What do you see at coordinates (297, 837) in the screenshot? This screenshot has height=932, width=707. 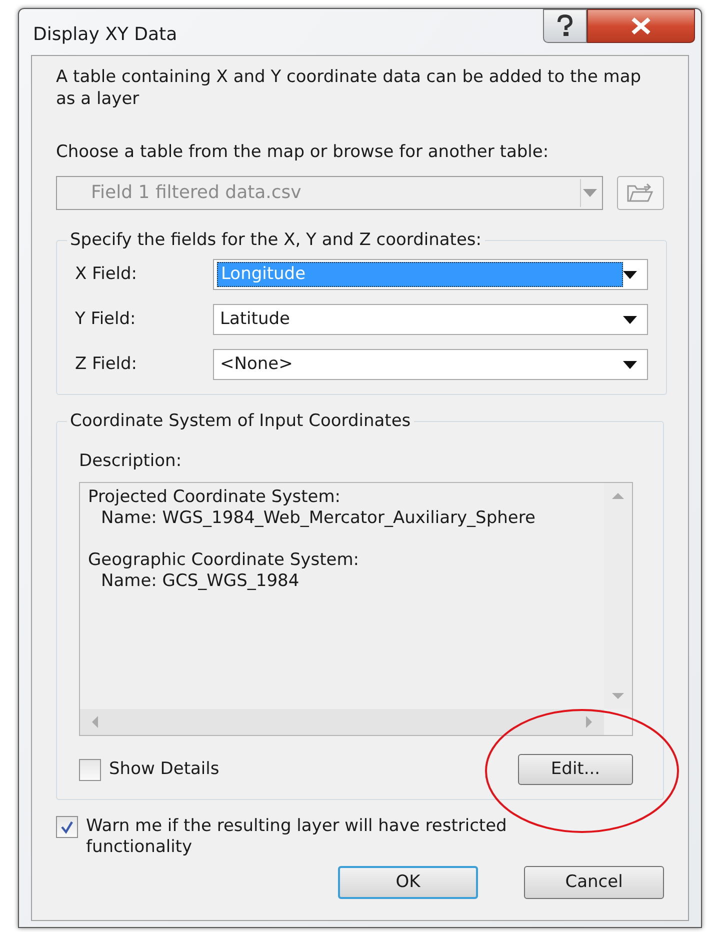 I see `checkbox-label: Warn me if the resulting layer will have restricted functionality` at bounding box center [297, 837].